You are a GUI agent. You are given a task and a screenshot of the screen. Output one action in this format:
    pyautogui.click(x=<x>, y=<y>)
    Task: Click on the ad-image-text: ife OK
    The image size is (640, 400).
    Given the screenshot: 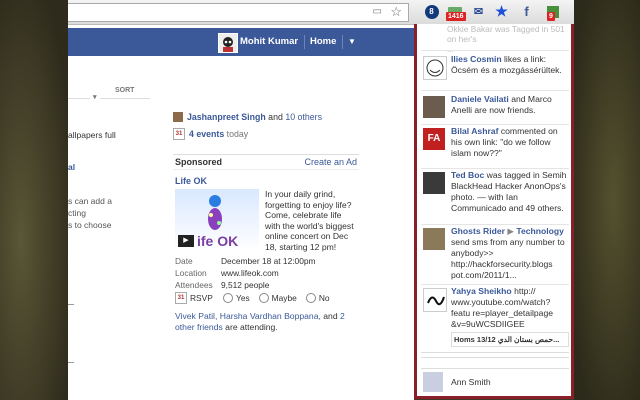 What is the action you would take?
    pyautogui.click(x=218, y=241)
    